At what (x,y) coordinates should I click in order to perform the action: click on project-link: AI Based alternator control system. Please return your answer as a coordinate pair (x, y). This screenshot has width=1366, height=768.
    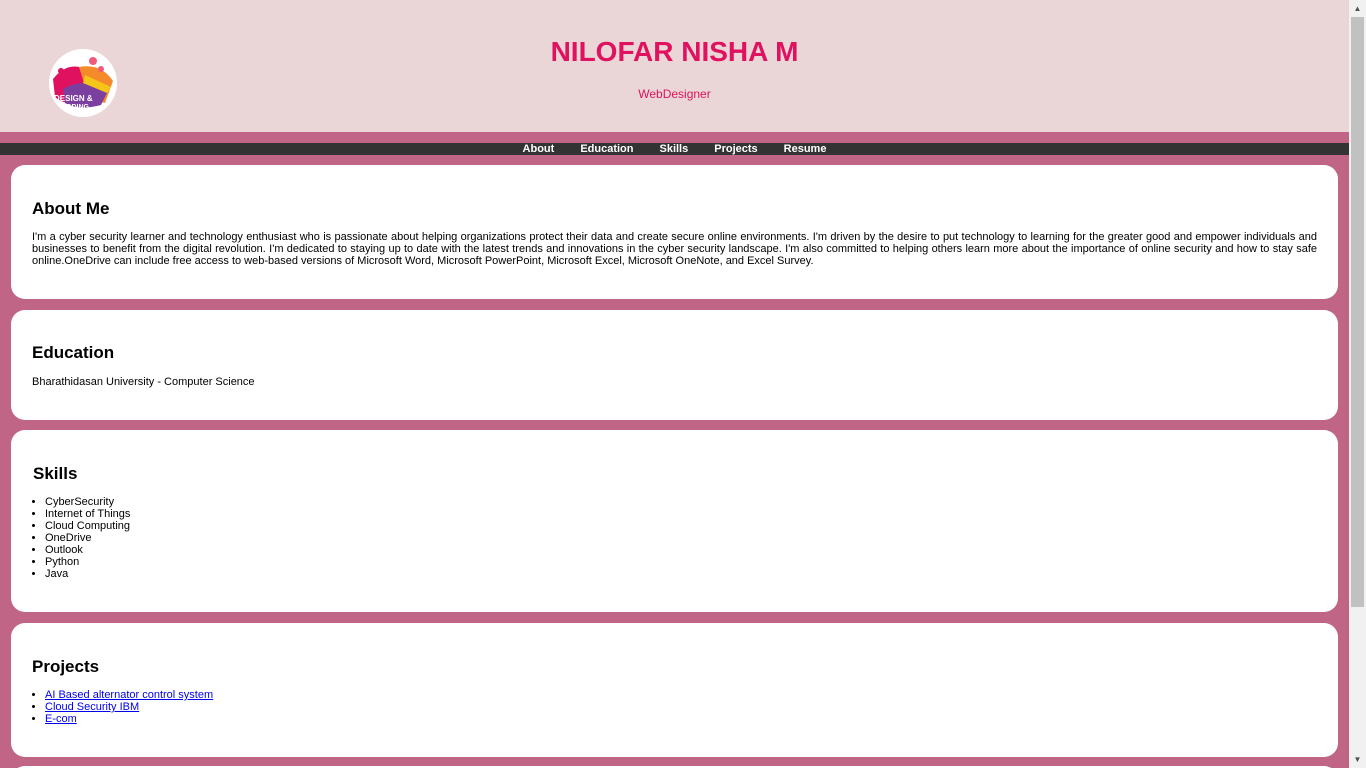
    Looking at the image, I should click on (129, 695).